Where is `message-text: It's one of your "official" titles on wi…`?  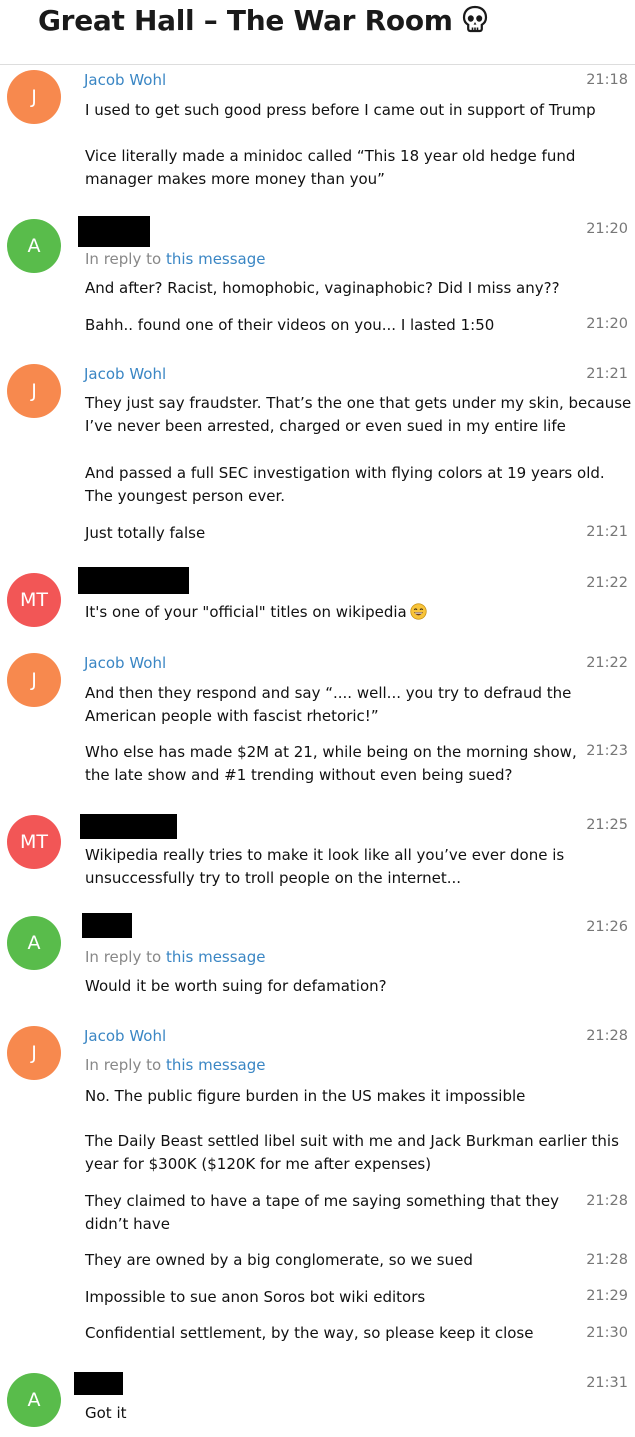
message-text: It's one of your "official" titles on wi… is located at coordinates (345, 614).